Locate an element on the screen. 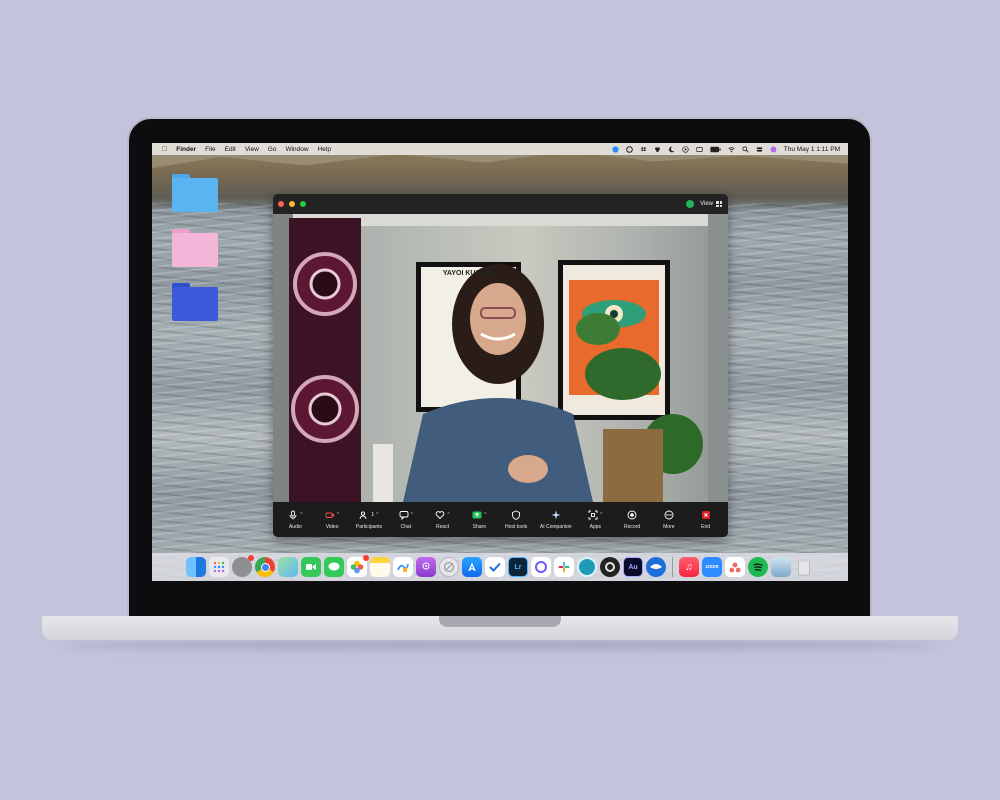  chat-button: ^ Chat is located at coordinates (406, 520).